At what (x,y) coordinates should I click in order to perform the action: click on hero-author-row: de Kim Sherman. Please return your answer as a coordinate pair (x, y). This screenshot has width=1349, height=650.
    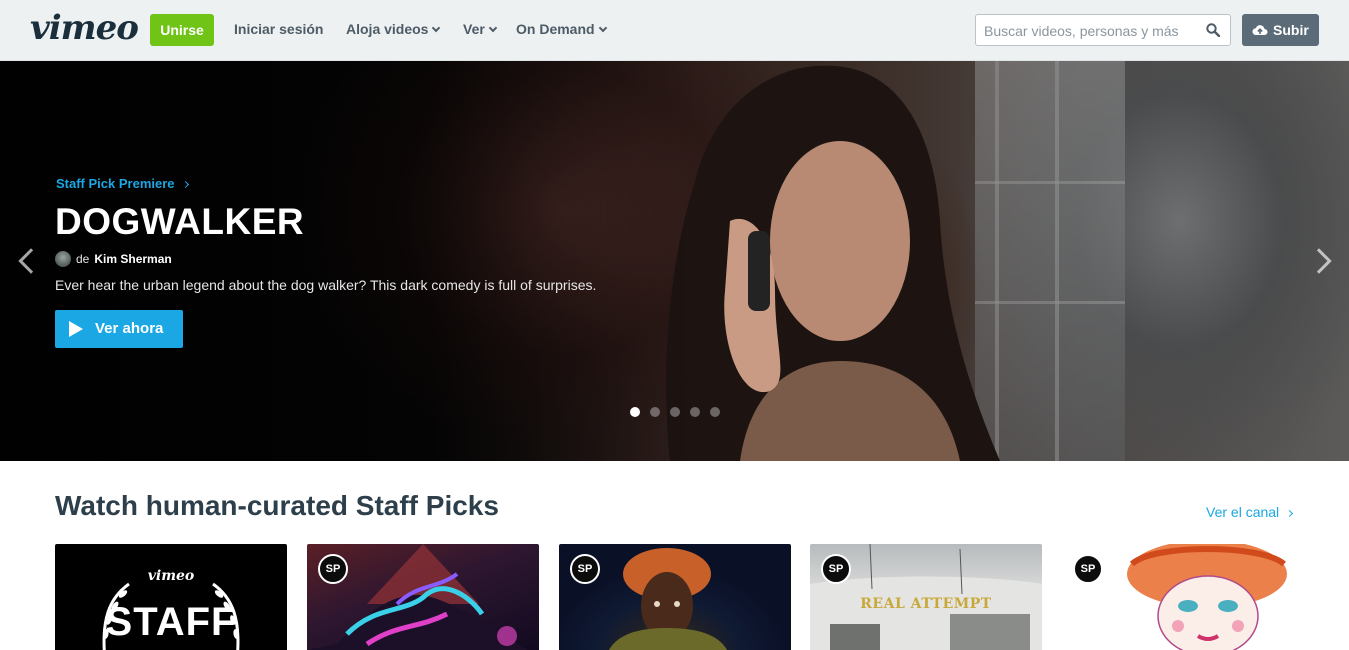
    Looking at the image, I should click on (113, 259).